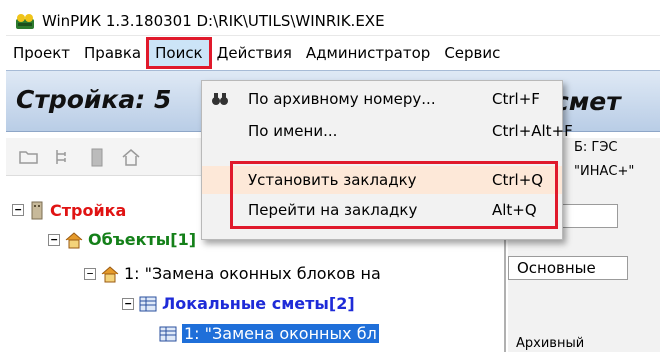  I want to click on binoculars-icon, so click(220, 99).